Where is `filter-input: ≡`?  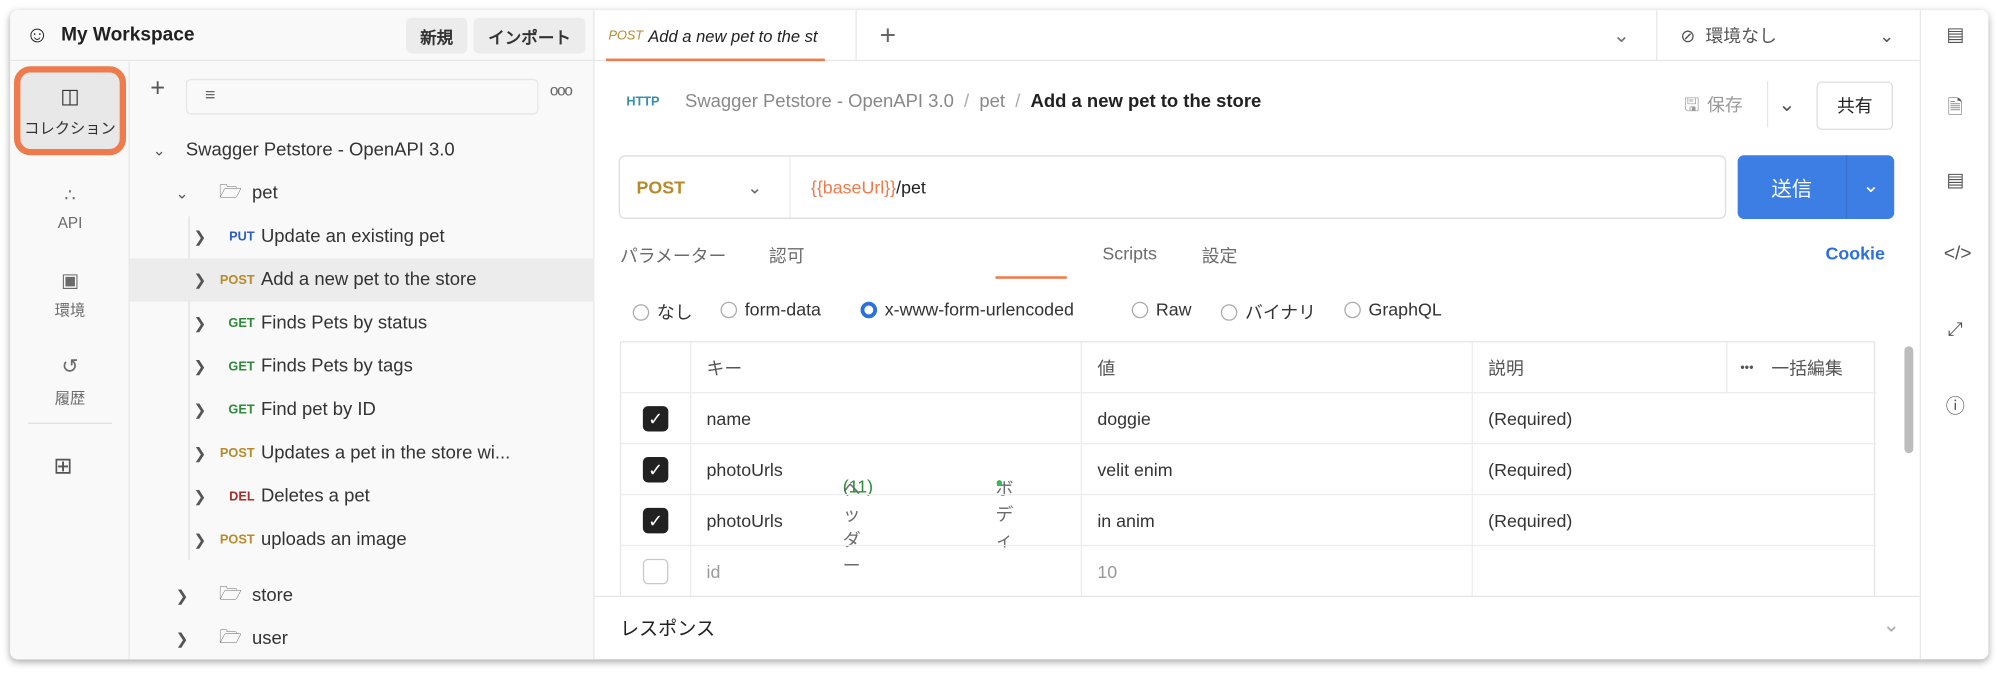 filter-input: ≡ is located at coordinates (362, 96).